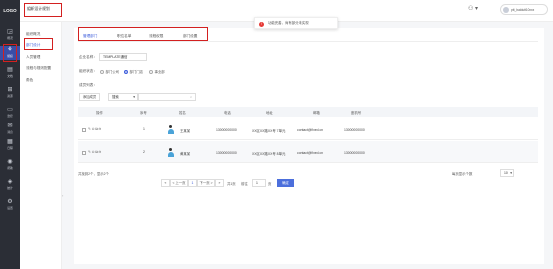 The image size is (553, 269). Describe the element at coordinates (191, 97) in the screenshot. I see `search-icon: ⌕` at that location.